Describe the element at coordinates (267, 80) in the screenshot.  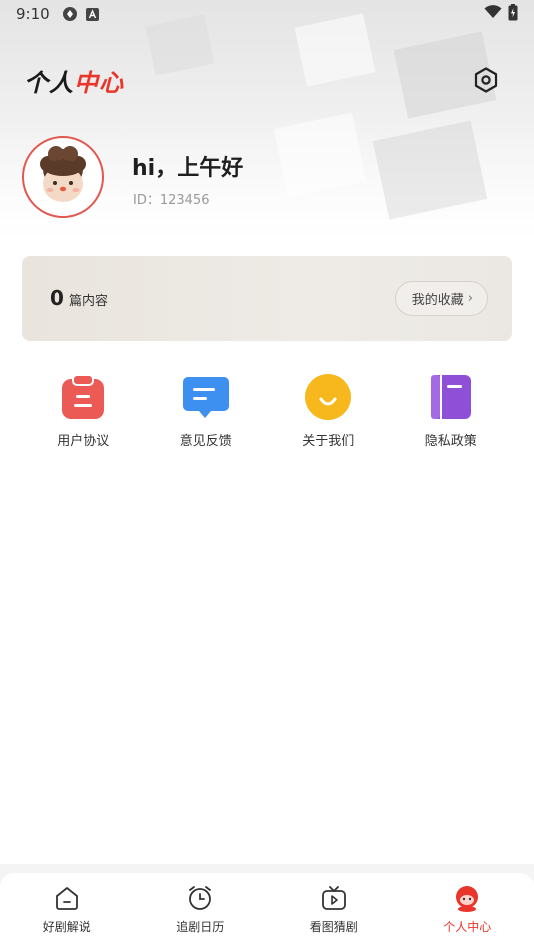
I see `page-header: 个人中心` at that location.